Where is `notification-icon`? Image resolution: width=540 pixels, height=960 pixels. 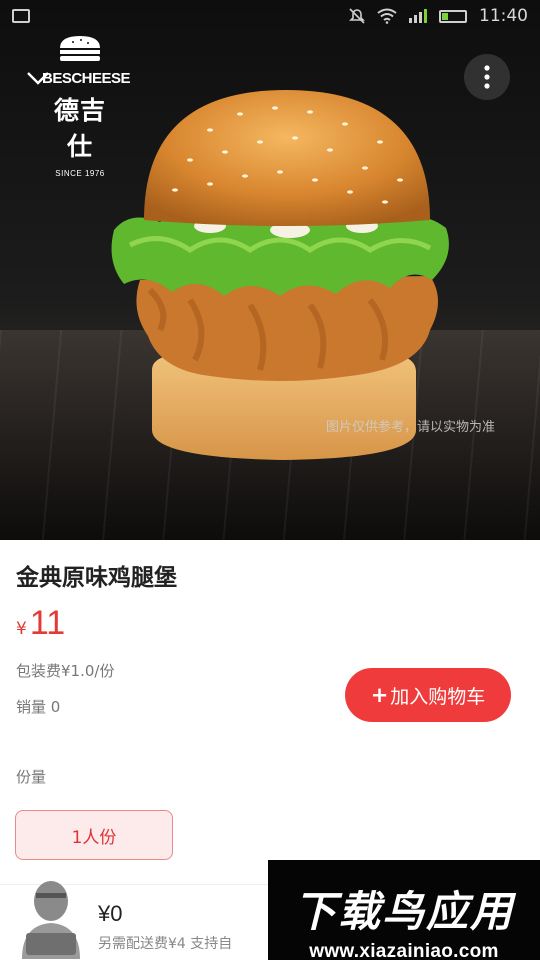 notification-icon is located at coordinates (21, 16).